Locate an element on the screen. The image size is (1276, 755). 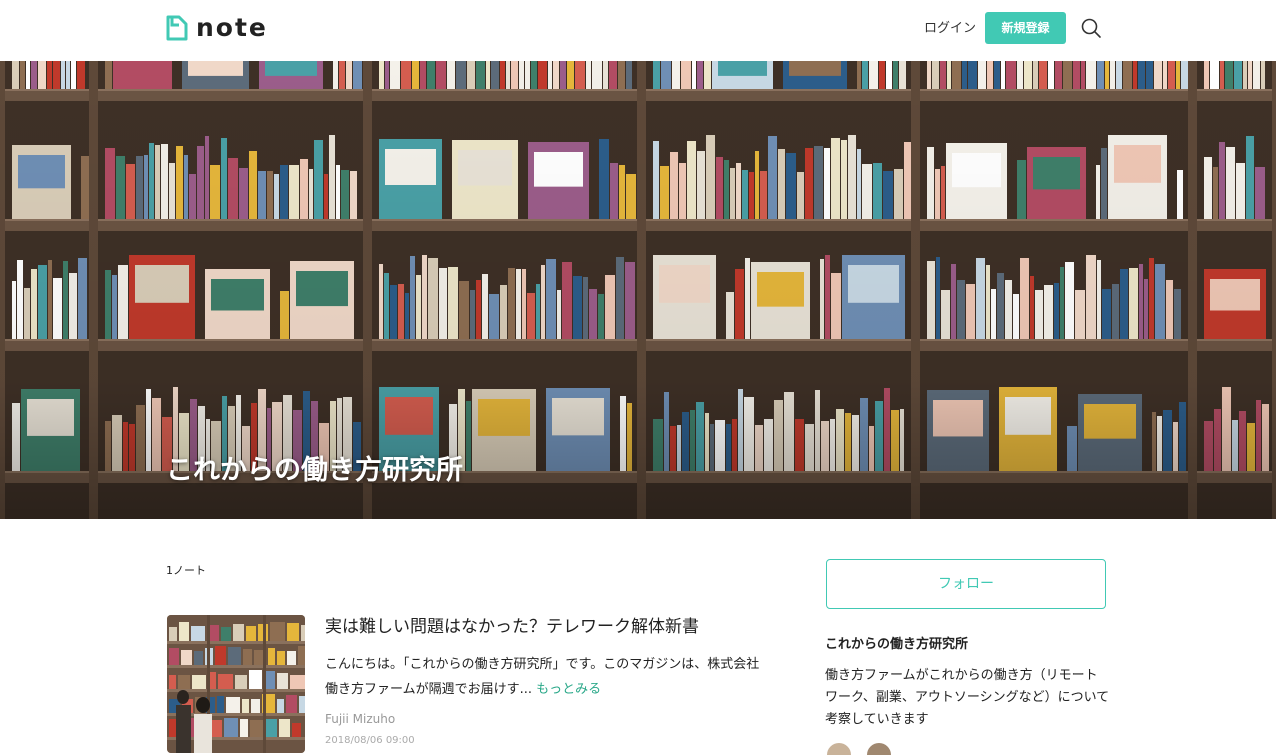
sidebar-magazine-name: これからの働き方研究所 is located at coordinates (896, 645).